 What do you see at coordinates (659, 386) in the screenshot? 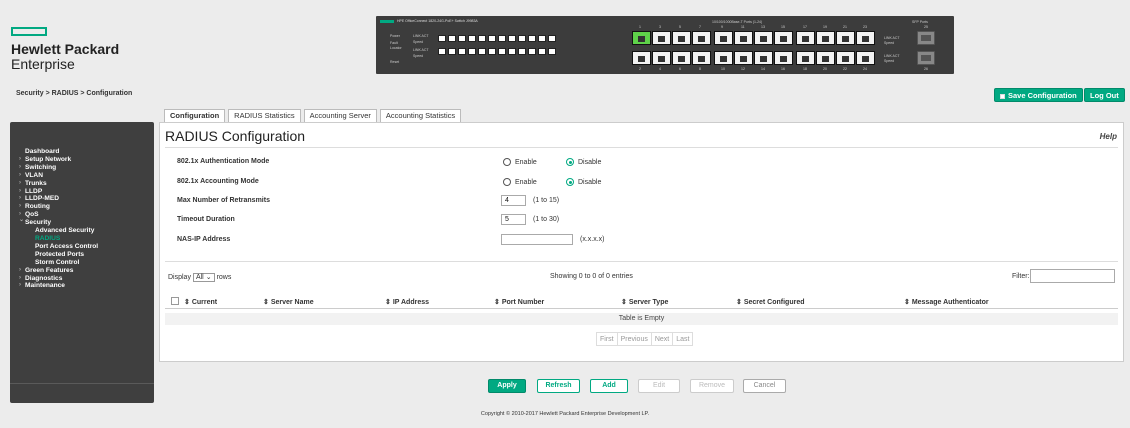
I see `edit-button: Edit` at bounding box center [659, 386].